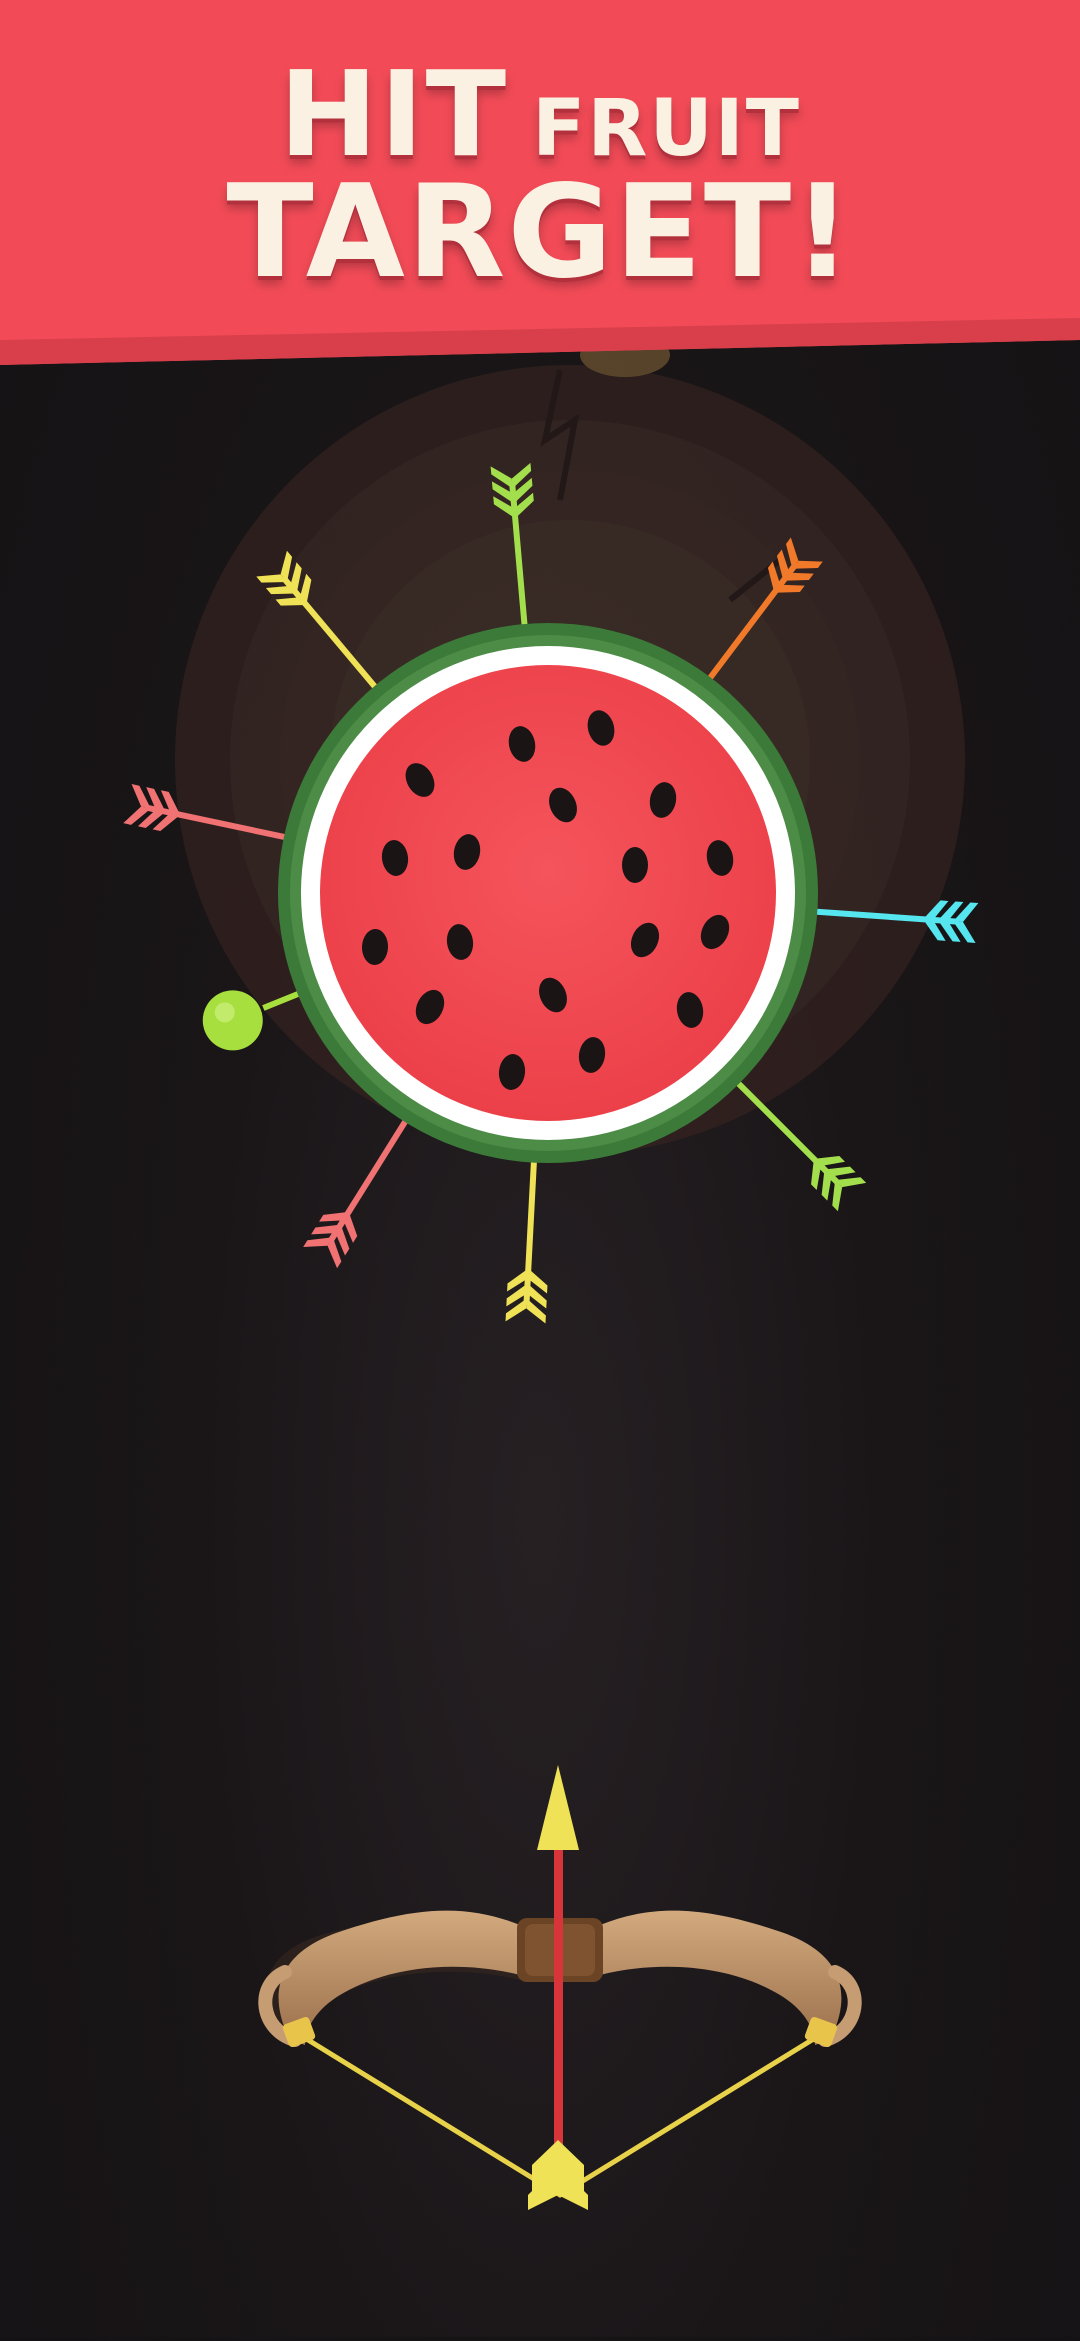 This screenshot has height=2341, width=1080. Describe the element at coordinates (540, 232) in the screenshot. I see `title-target: TARGET!` at that location.